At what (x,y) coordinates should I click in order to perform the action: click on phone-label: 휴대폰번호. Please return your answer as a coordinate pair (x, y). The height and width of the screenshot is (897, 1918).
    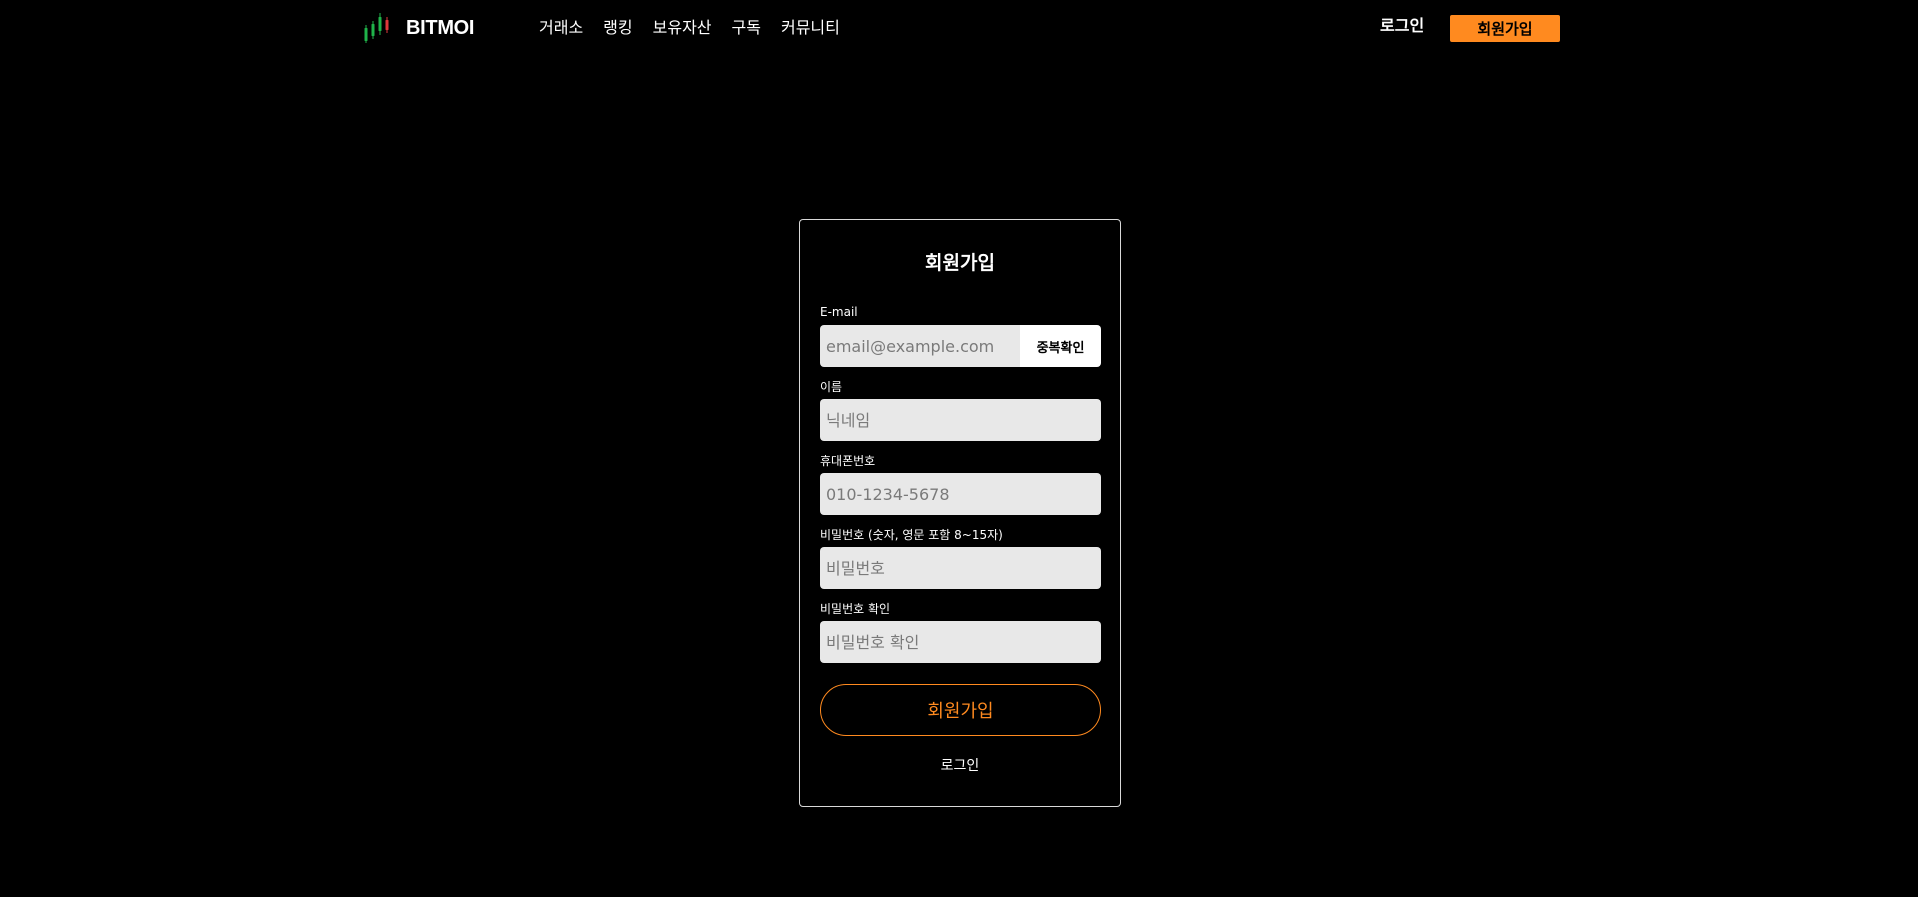
    Looking at the image, I should click on (848, 461).